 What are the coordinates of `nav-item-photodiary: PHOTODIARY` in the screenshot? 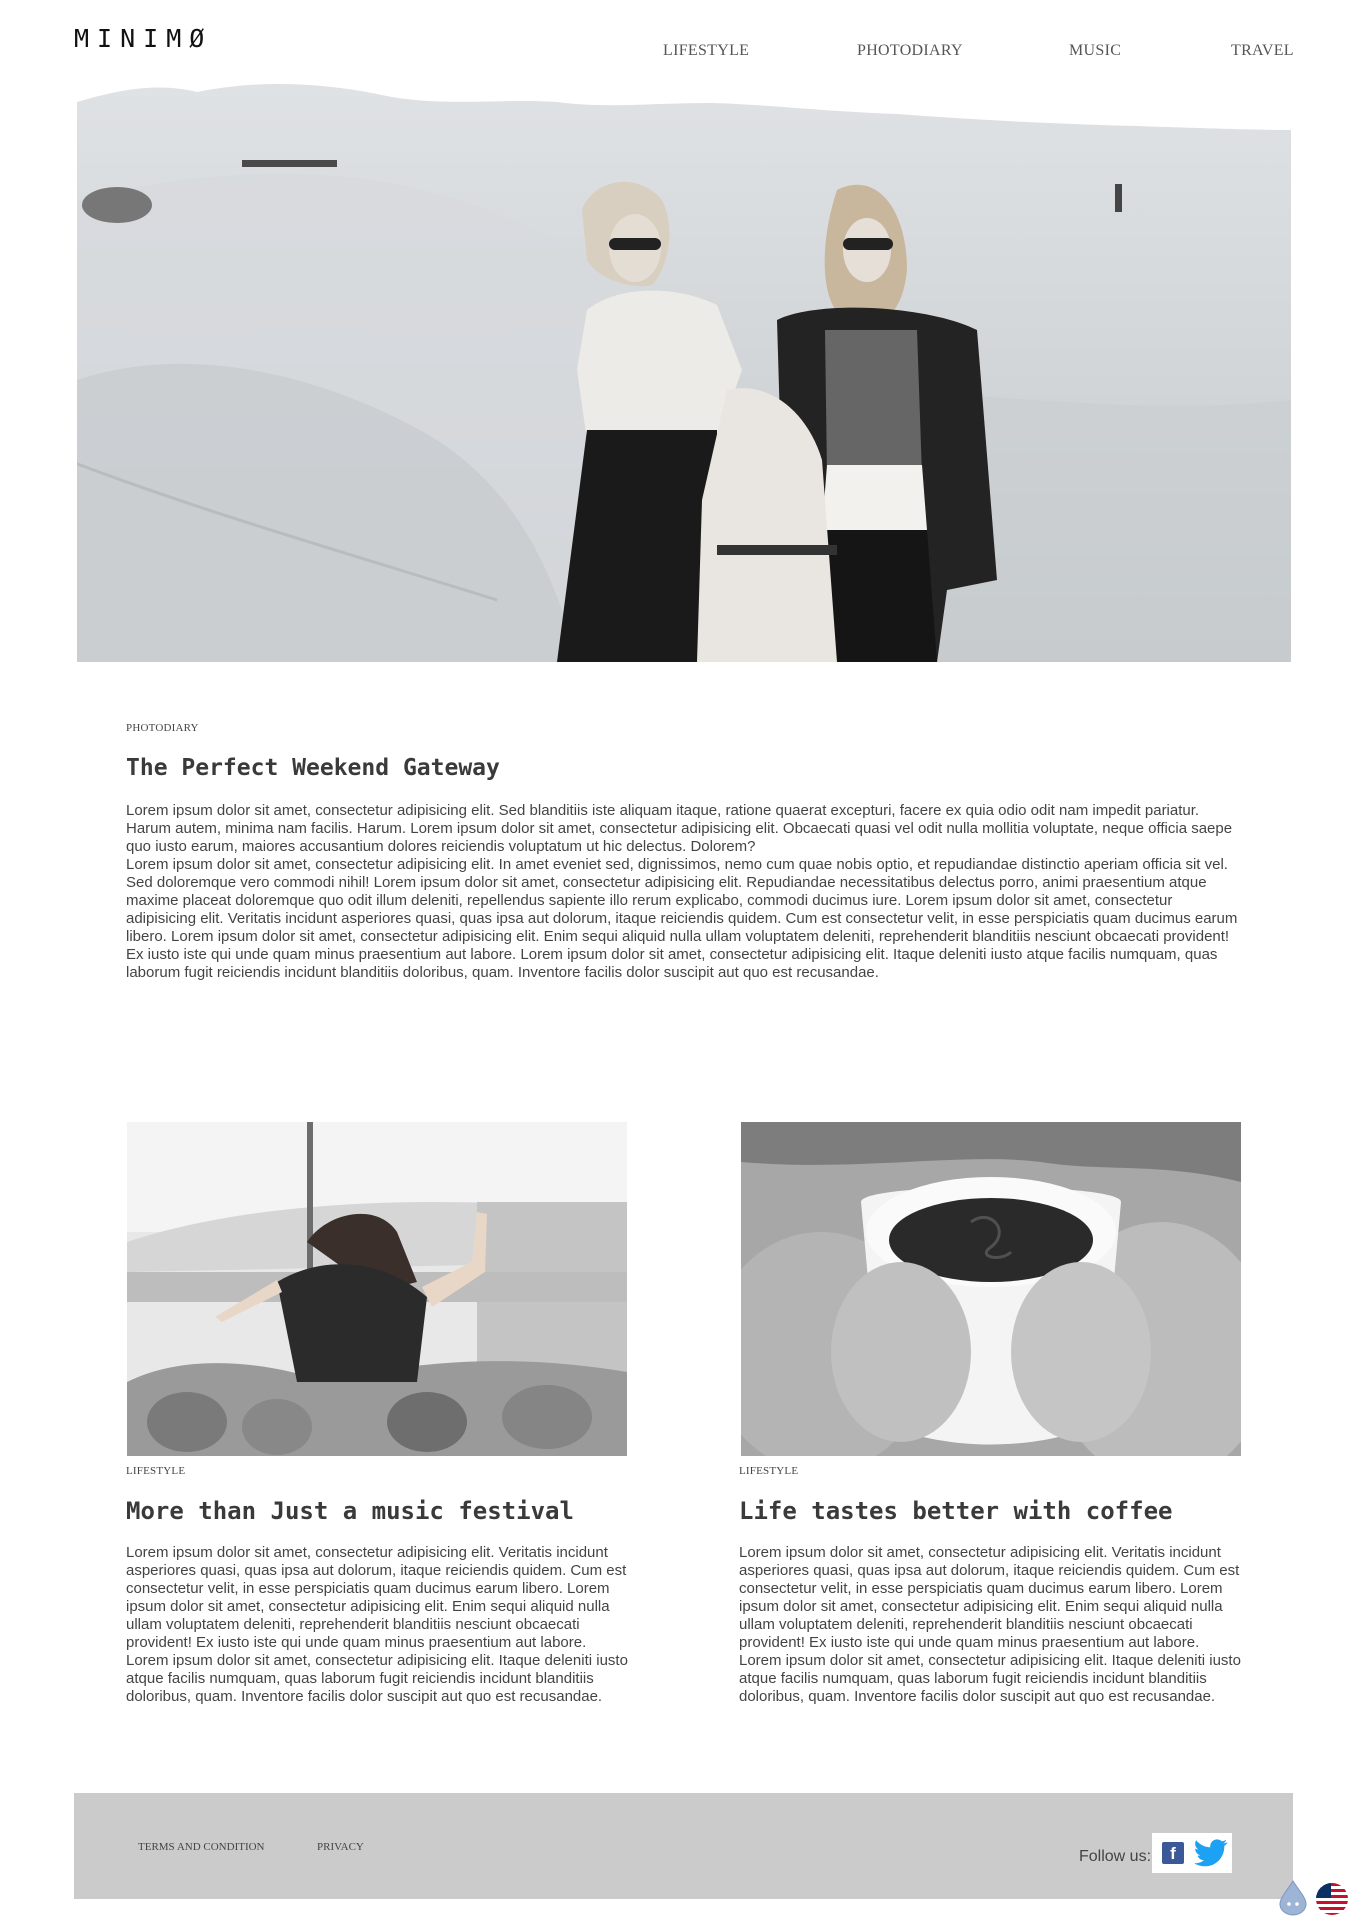 It's located at (910, 51).